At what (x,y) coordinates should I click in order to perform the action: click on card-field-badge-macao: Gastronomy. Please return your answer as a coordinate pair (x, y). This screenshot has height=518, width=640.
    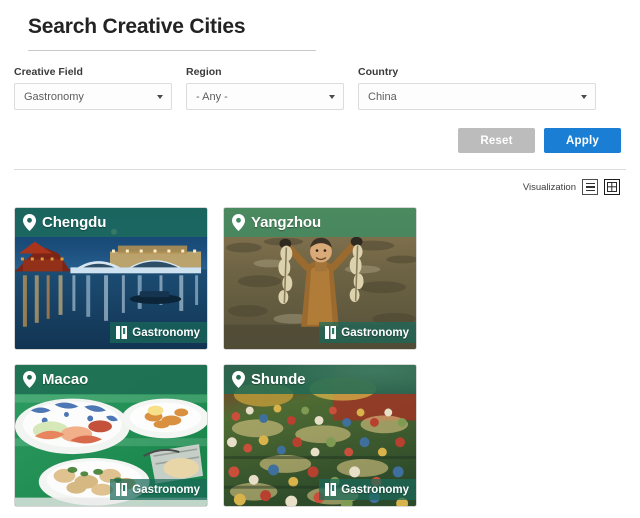
    Looking at the image, I should click on (158, 489).